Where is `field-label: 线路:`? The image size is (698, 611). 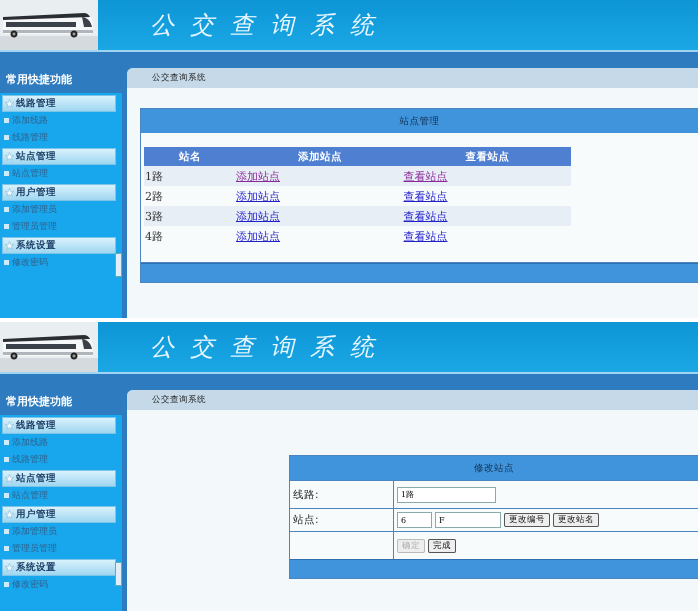 field-label: 线路: is located at coordinates (306, 495).